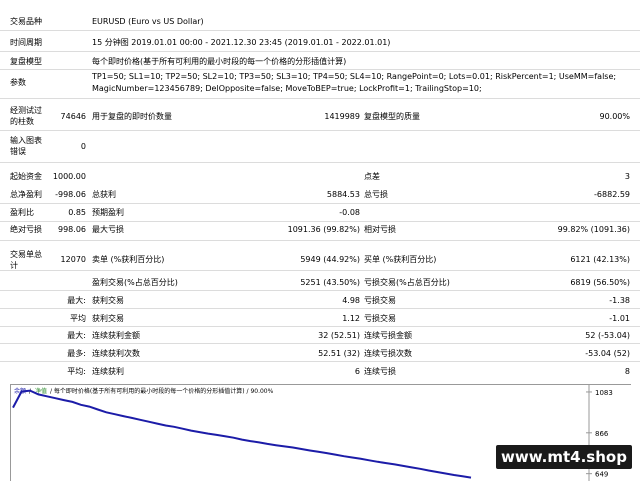  What do you see at coordinates (339, 353) in the screenshot?
I see `row-value-left: 52.51 (32)` at bounding box center [339, 353].